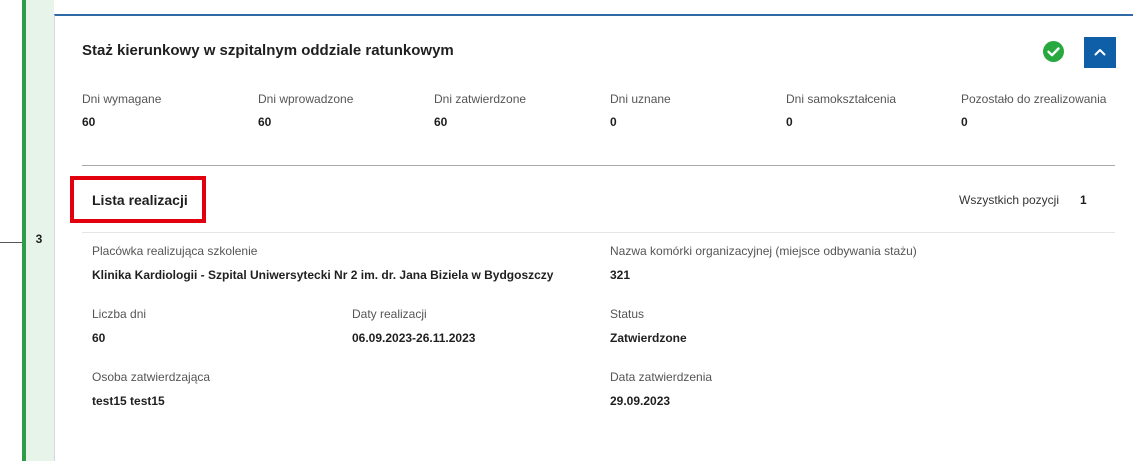 The height and width of the screenshot is (461, 1133). I want to click on stat-label-dni-zatwierdzone: Dni zatwierdzone, so click(480, 99).